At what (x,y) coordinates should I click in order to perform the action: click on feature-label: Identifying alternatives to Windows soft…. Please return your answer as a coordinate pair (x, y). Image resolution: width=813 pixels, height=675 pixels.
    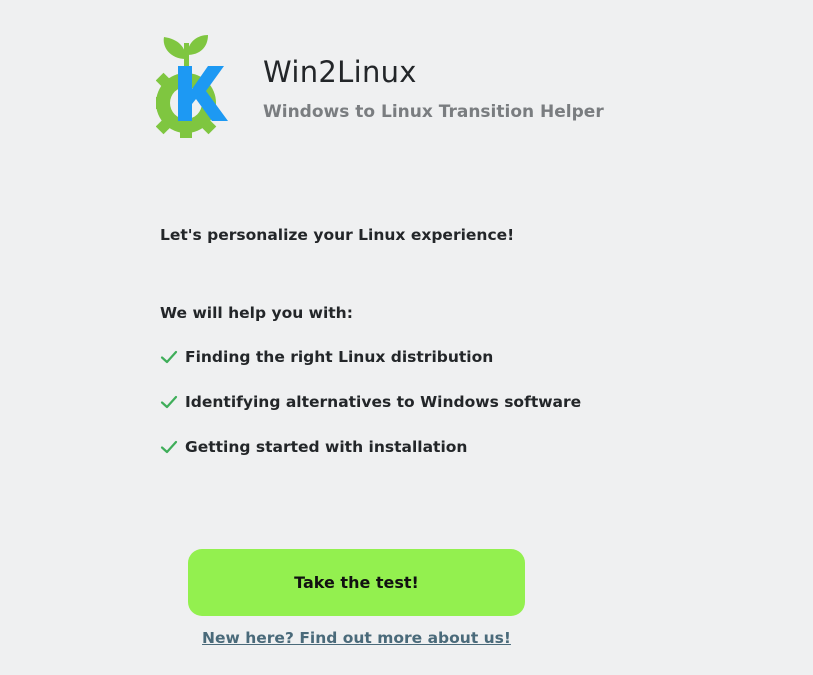
    Looking at the image, I should click on (383, 402).